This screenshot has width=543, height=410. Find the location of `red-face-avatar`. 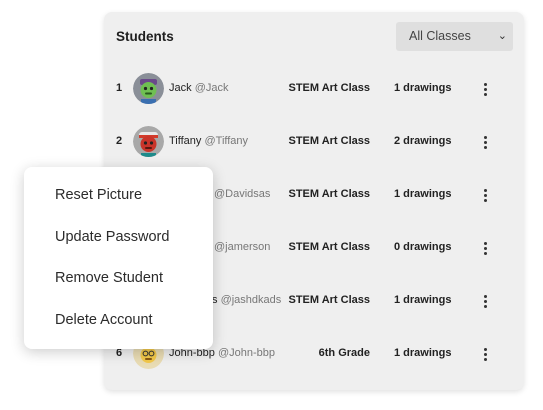

red-face-avatar is located at coordinates (148, 141).